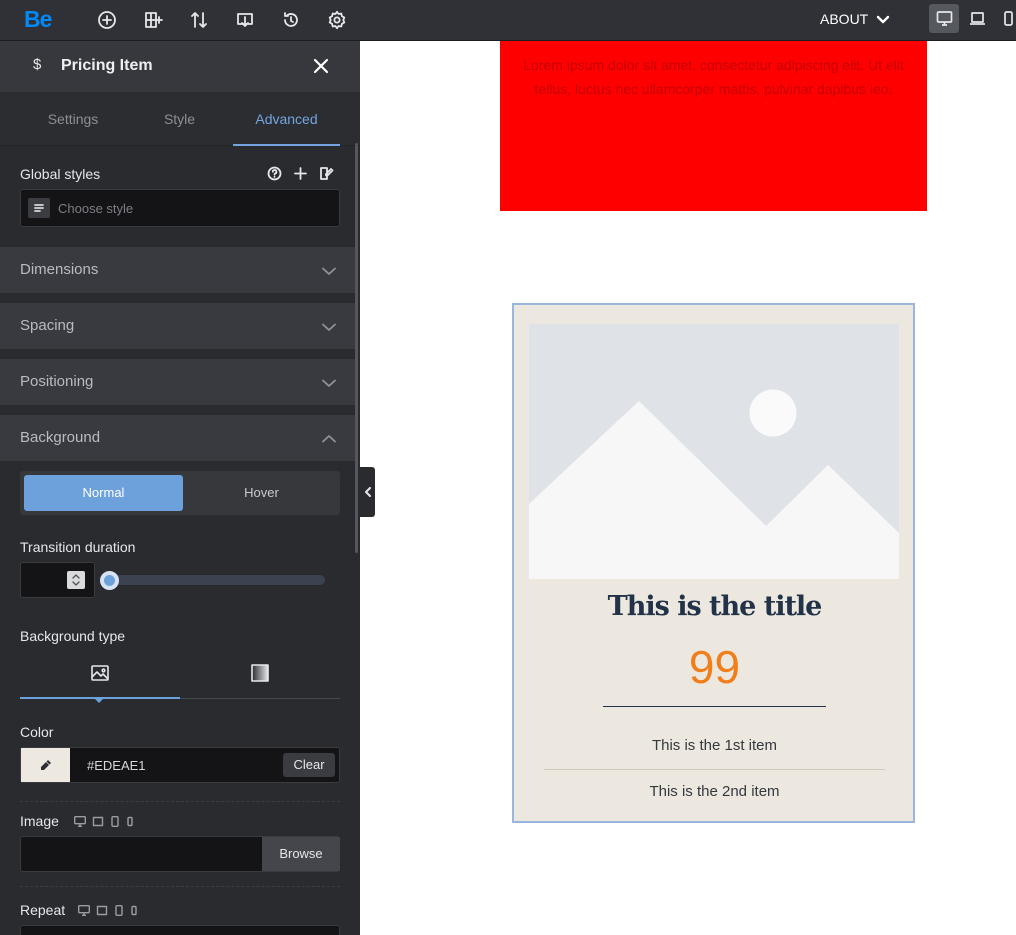 The height and width of the screenshot is (935, 1016). What do you see at coordinates (715, 606) in the screenshot?
I see `pricing-title: This is the title` at bounding box center [715, 606].